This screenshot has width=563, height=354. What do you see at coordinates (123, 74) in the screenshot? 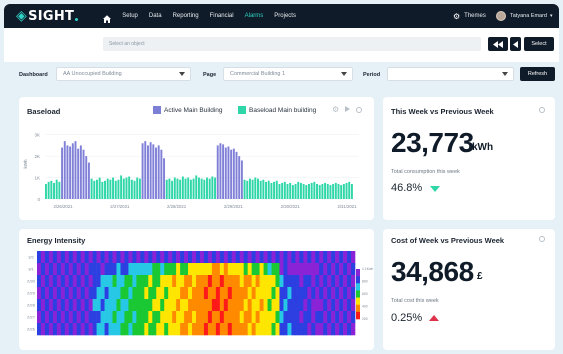
I see `dashboard-dropdown: AA Unoccupied Building` at bounding box center [123, 74].